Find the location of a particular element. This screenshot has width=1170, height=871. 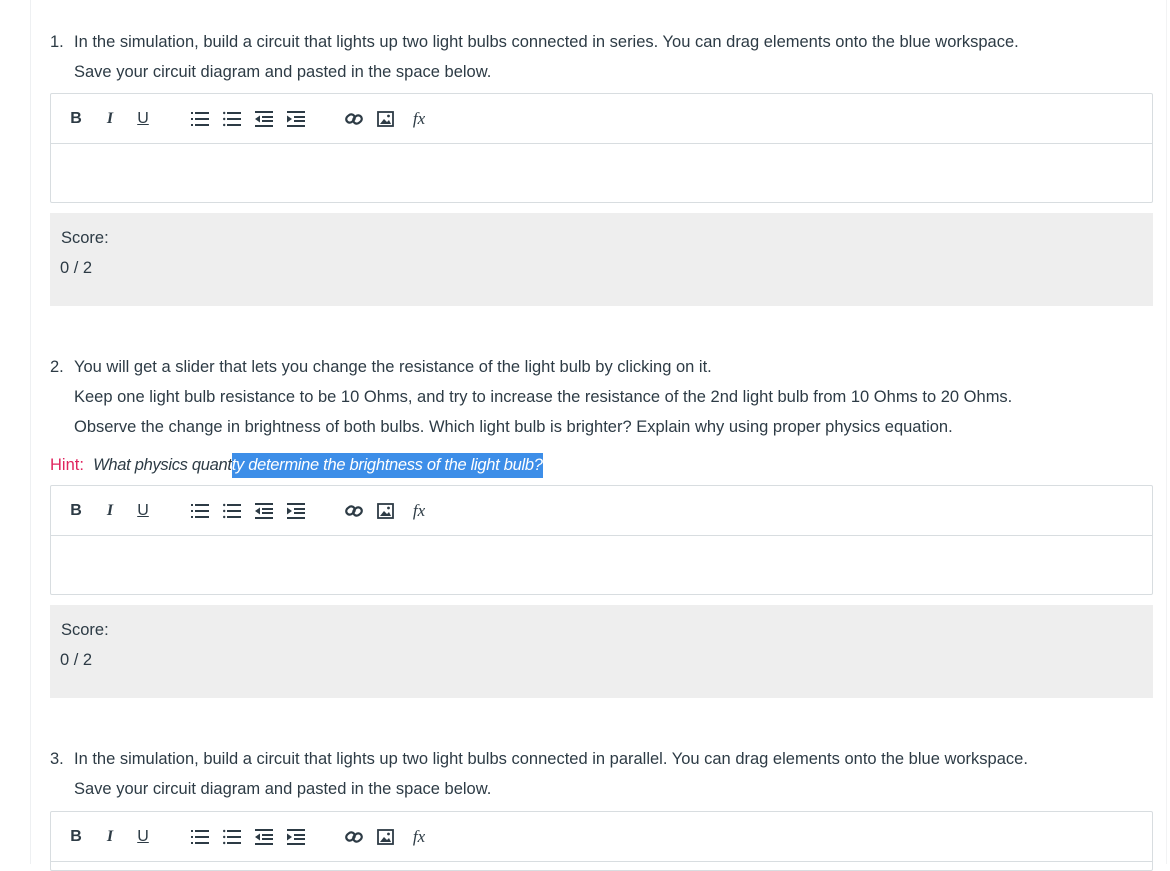

answer-editor-3: B I U fx is located at coordinates (601, 841).